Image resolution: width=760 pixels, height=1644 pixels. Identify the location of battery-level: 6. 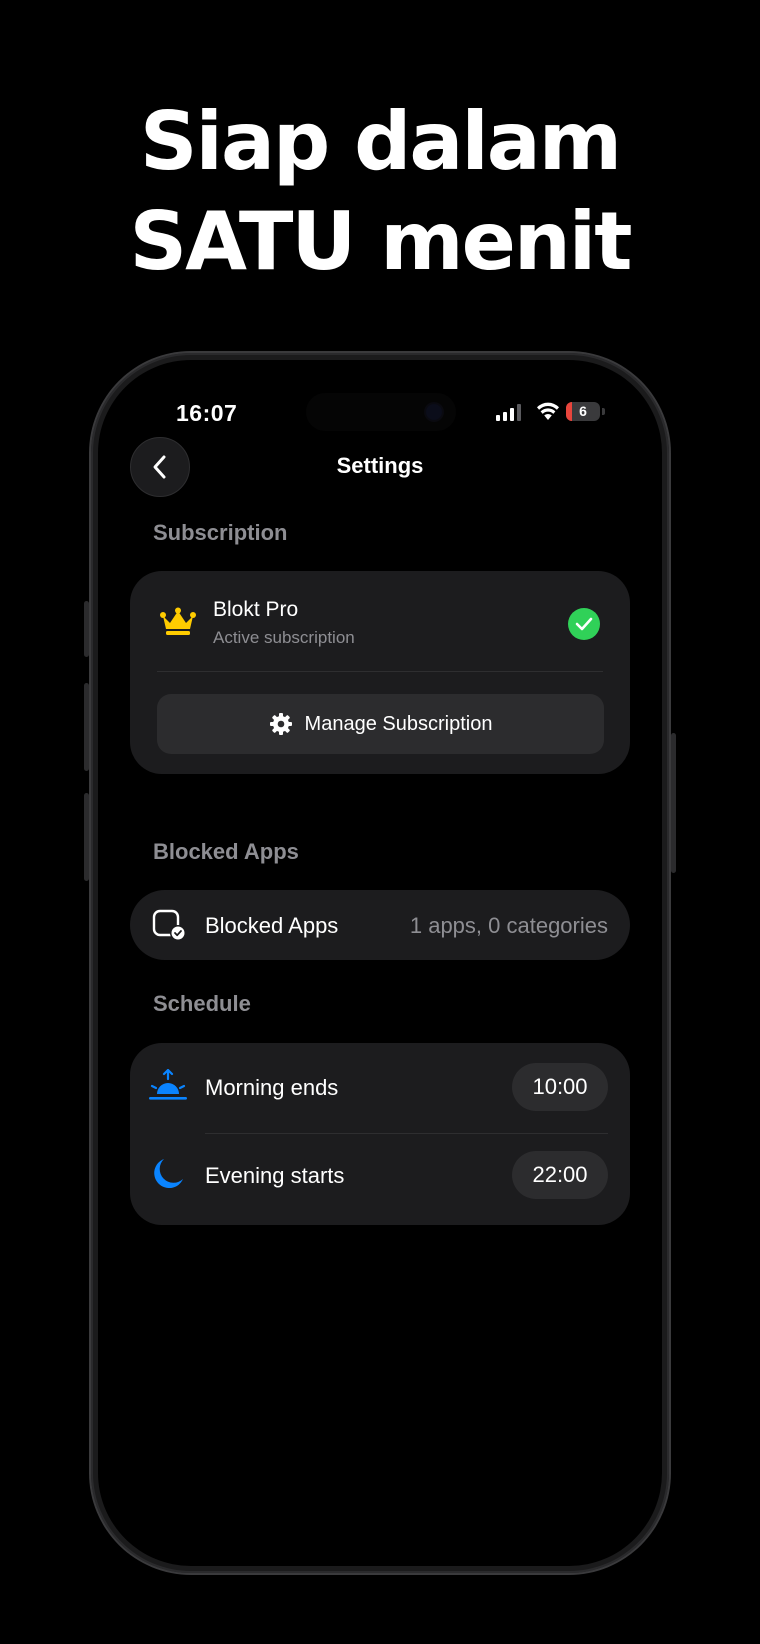
(583, 411).